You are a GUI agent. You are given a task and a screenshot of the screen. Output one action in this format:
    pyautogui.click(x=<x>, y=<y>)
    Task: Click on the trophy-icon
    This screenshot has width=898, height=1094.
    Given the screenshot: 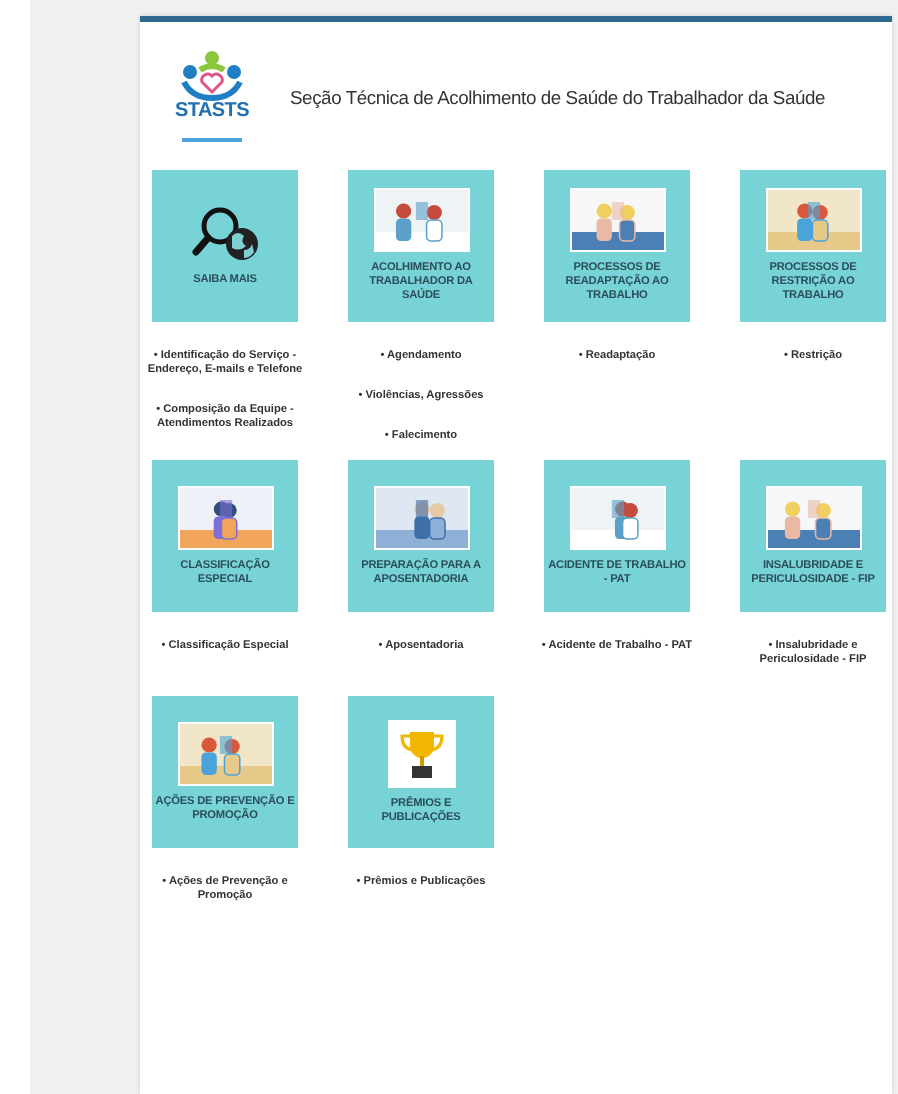 What is the action you would take?
    pyautogui.click(x=421, y=753)
    